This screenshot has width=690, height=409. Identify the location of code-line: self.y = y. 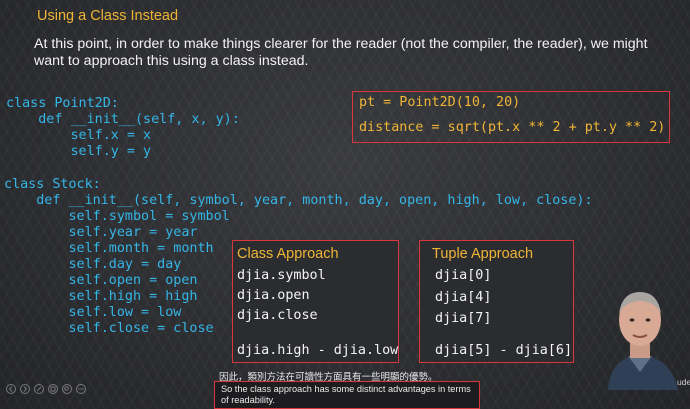
(79, 151).